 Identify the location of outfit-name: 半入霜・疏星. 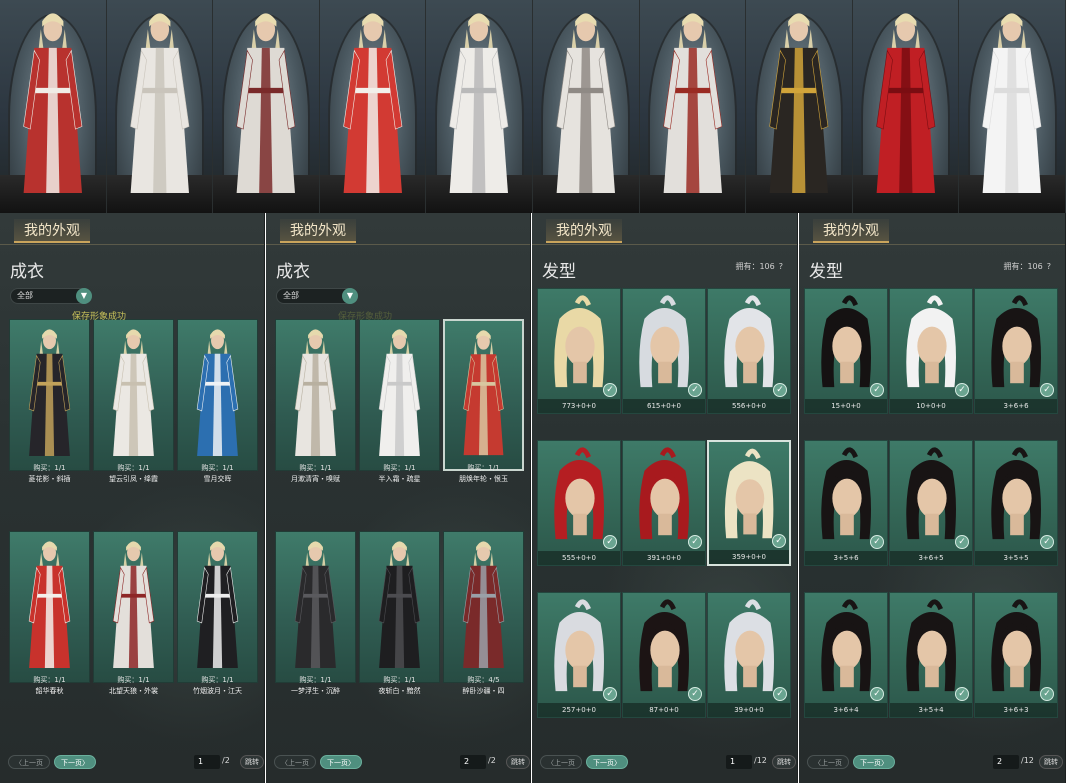
(399, 479).